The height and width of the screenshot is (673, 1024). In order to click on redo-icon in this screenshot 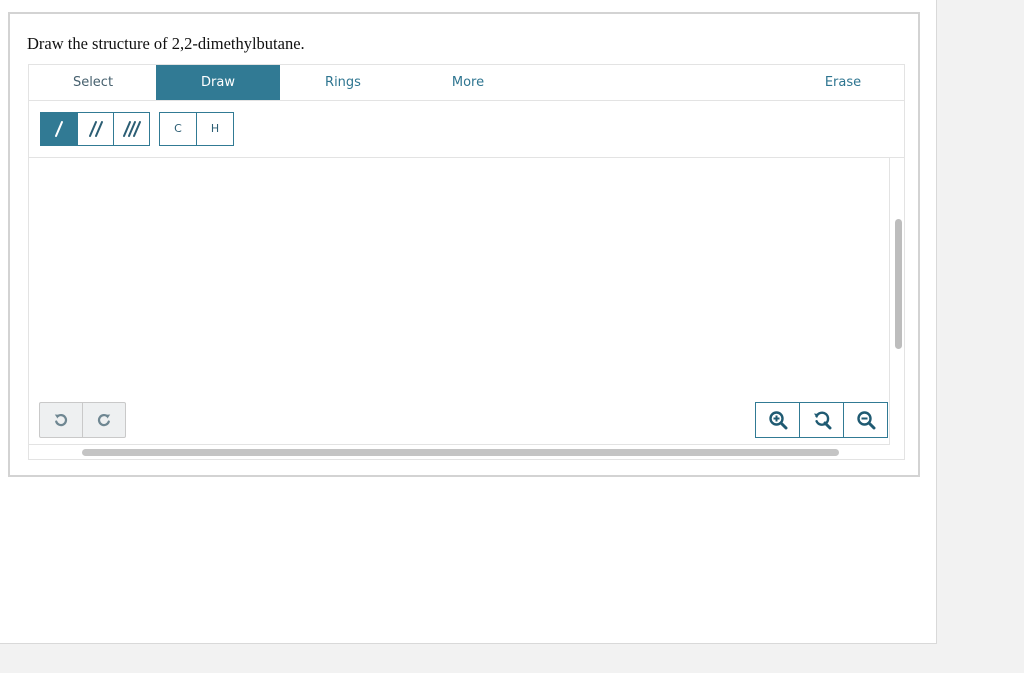, I will do `click(104, 420)`.